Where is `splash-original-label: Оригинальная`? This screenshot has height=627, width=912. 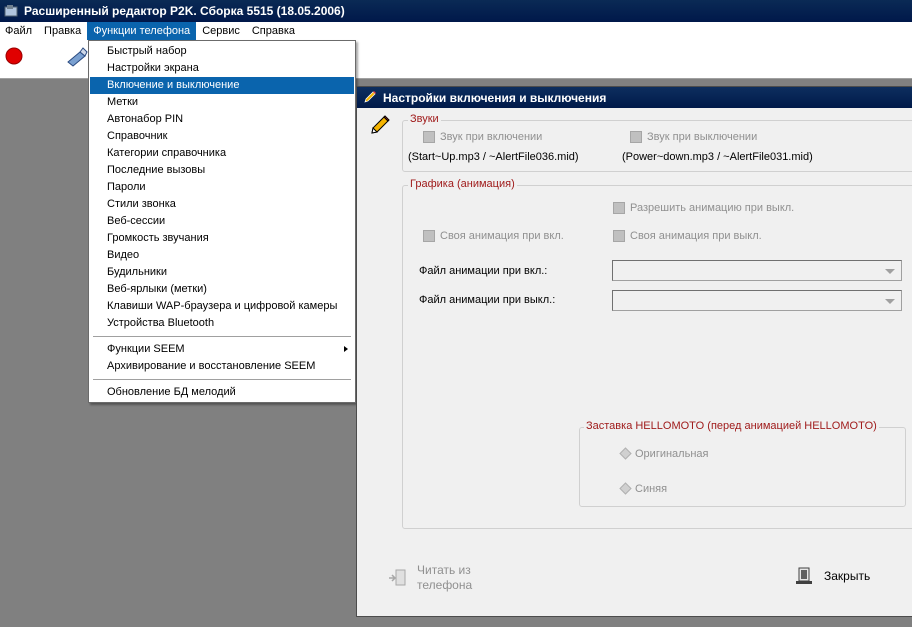
splash-original-label: Оригинальная is located at coordinates (672, 453).